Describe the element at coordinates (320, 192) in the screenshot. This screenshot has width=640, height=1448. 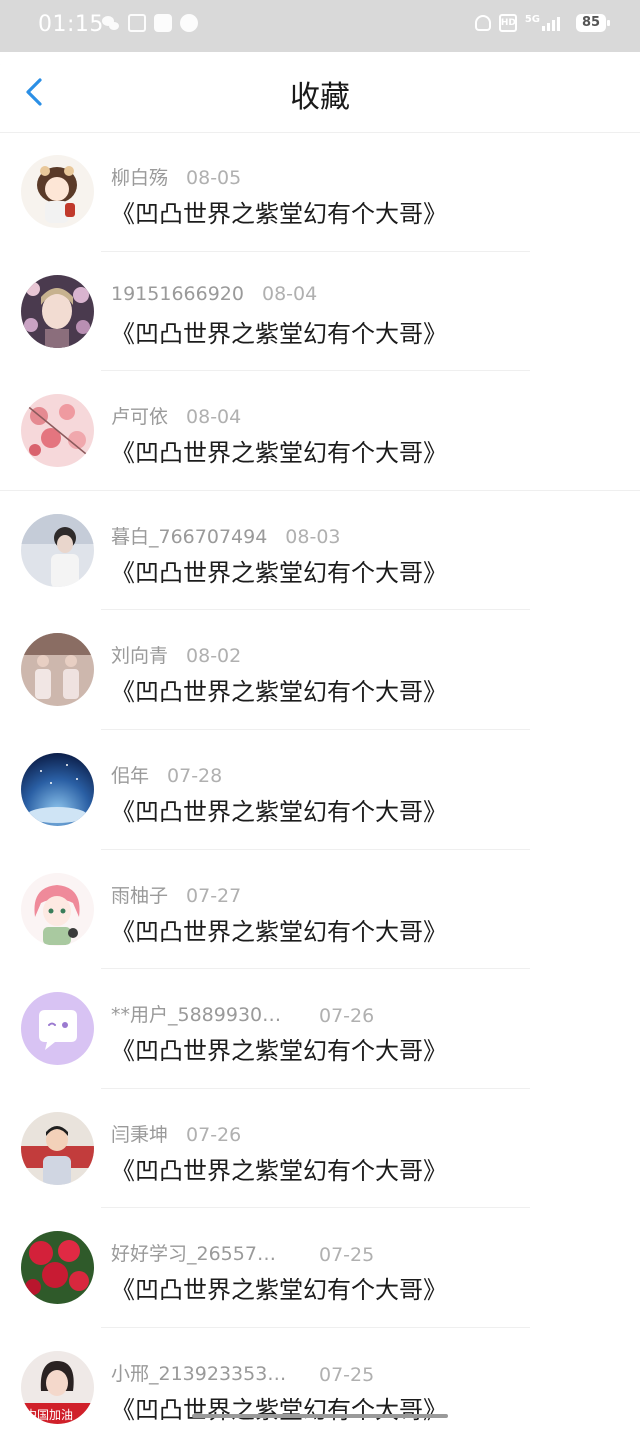
I see `favorite-item: 柳白殇 08-05 《凹凸世界之紫堂幻有个大哥》` at that location.